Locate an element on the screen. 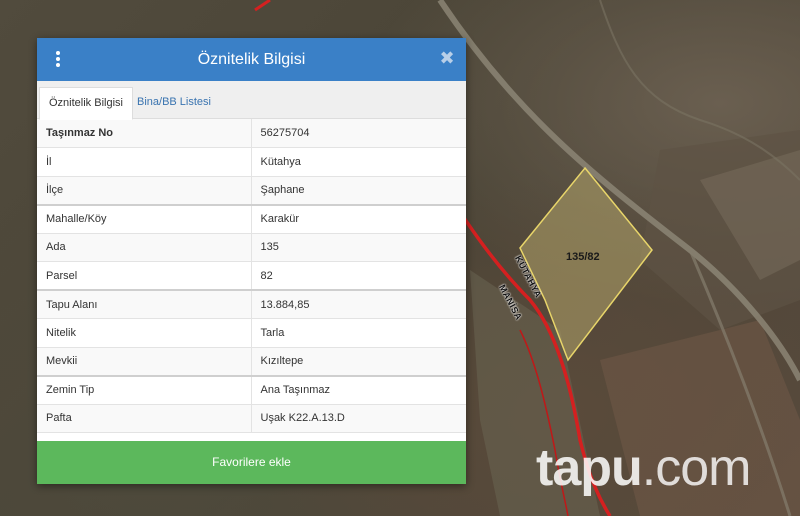 This screenshot has width=800, height=516. row-key: Nitelik is located at coordinates (144, 333).